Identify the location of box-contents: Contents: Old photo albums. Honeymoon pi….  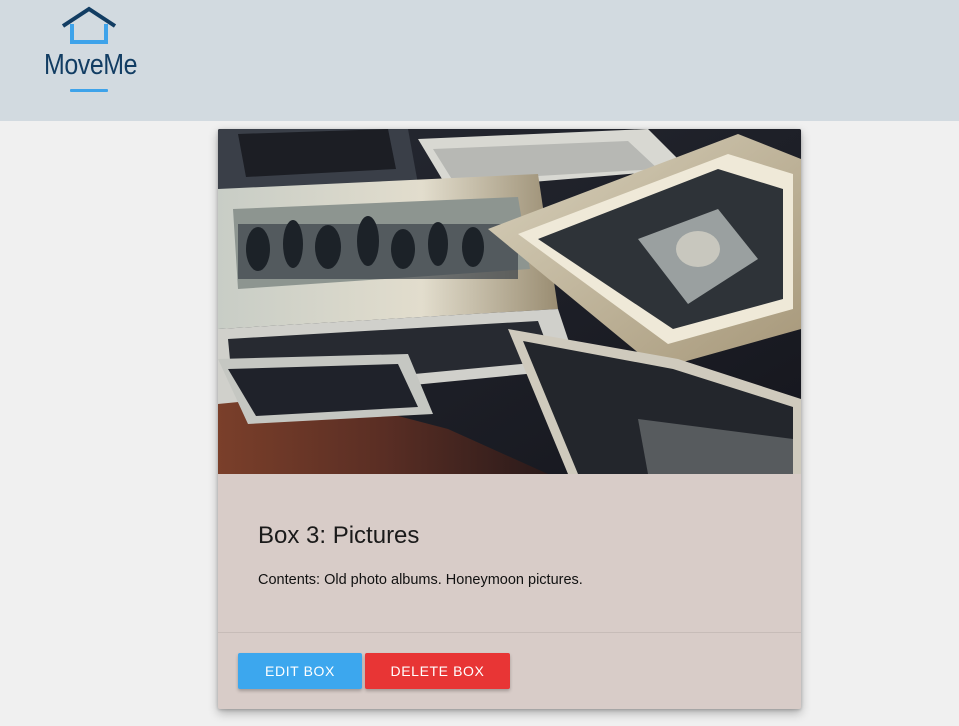
(420, 580).